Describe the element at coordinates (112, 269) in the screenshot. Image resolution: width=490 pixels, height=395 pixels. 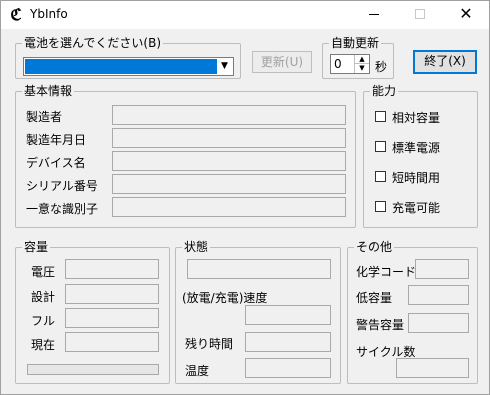
I see `voltage-field` at that location.